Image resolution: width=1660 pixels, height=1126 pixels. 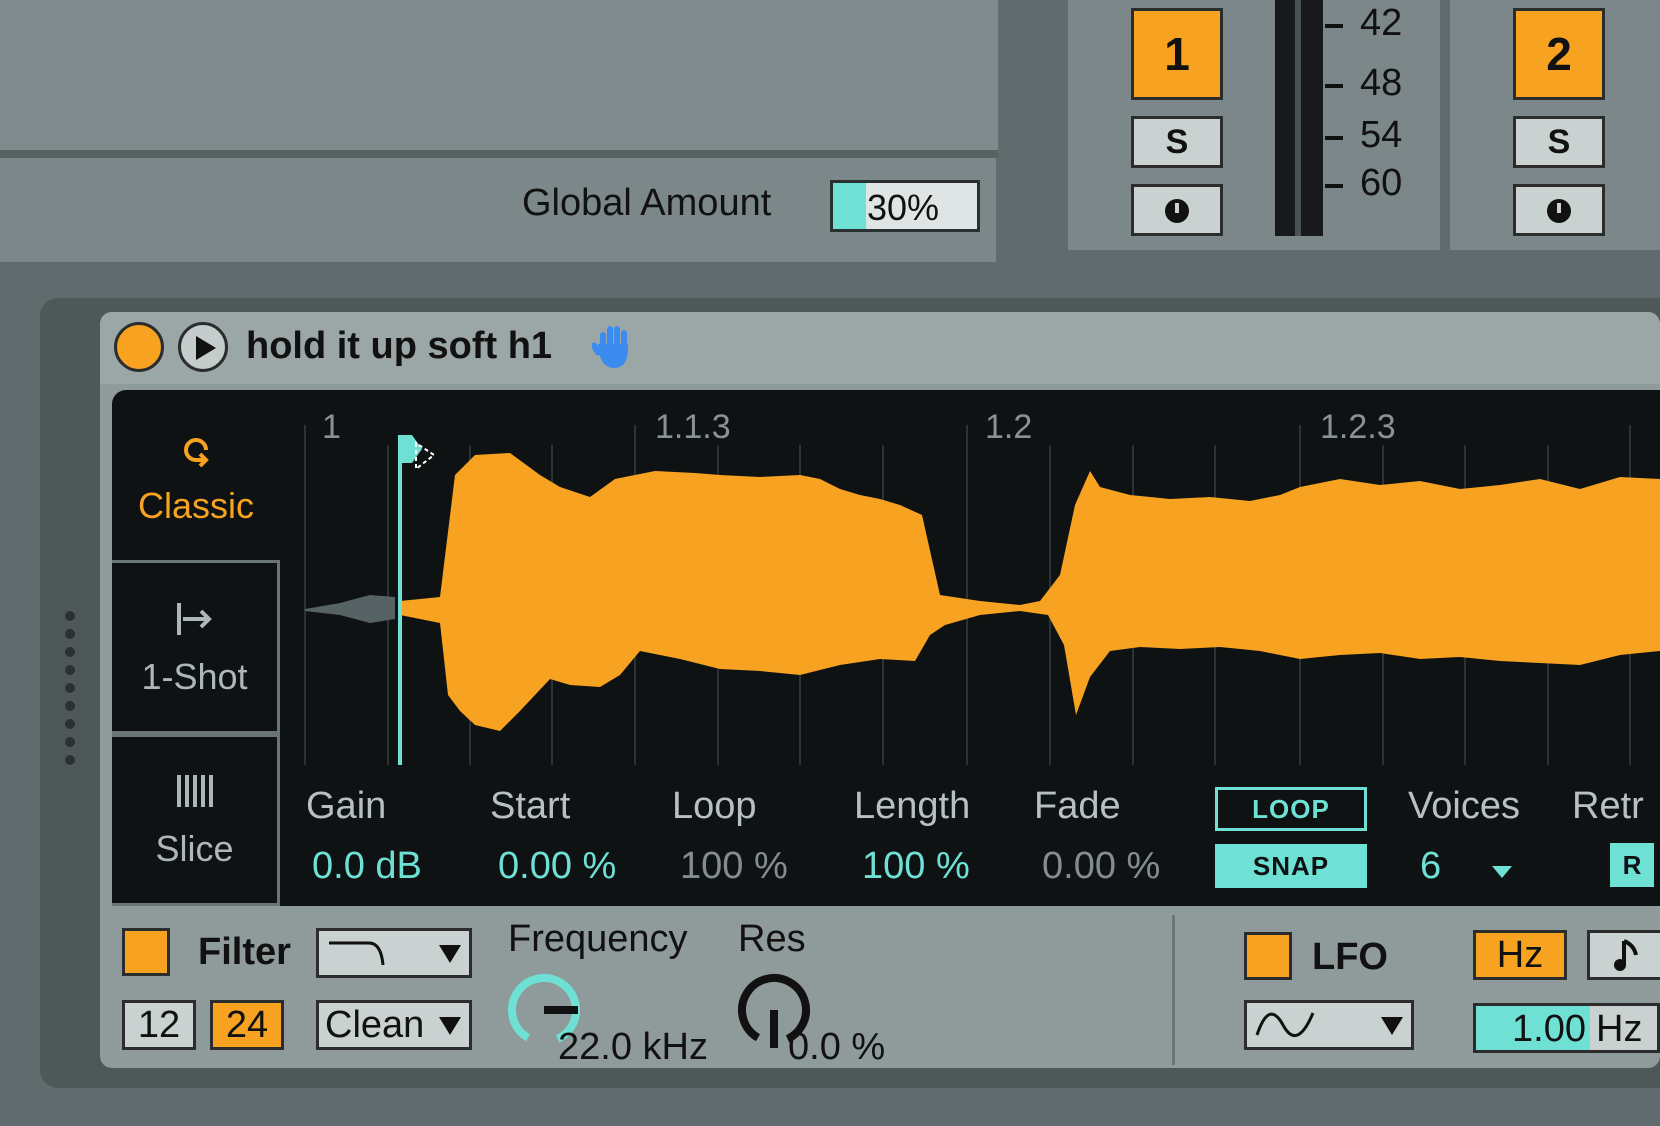 I want to click on level-meter, so click(x=1299, y=118).